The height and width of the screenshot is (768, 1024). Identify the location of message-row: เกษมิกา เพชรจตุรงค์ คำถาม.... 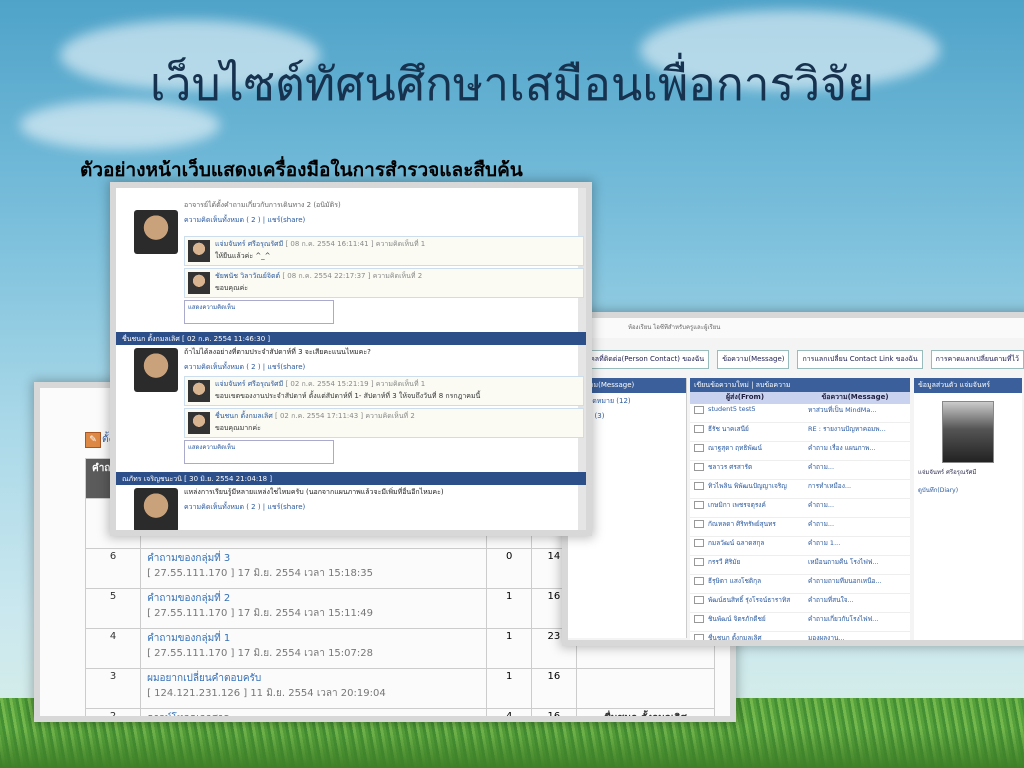
(800, 508).